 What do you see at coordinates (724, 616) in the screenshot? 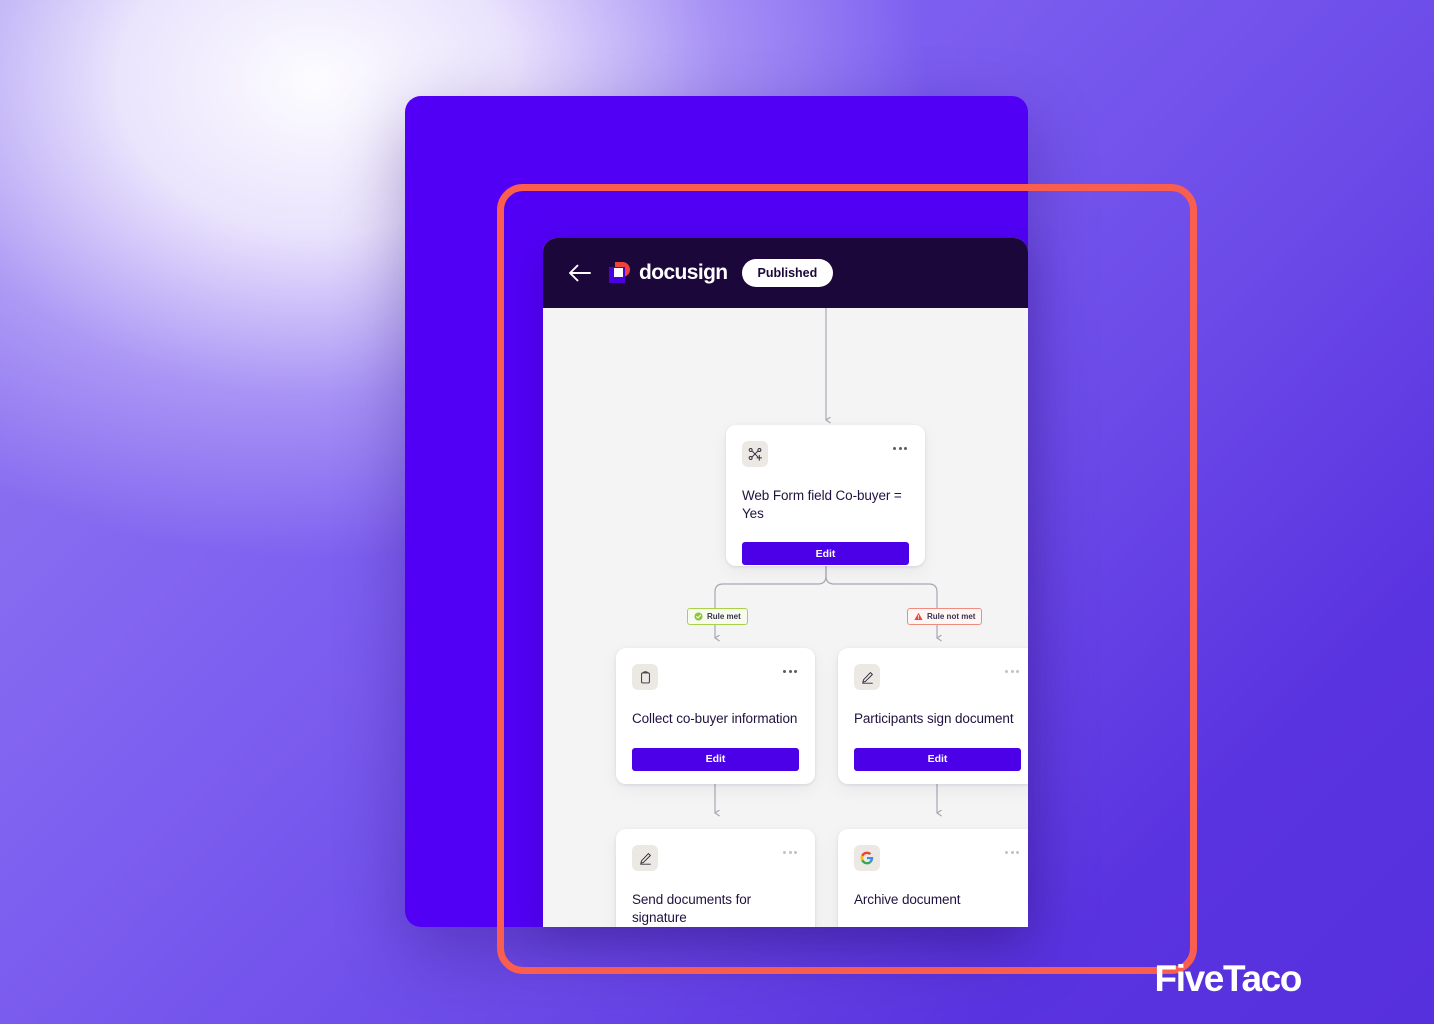
I see `branch-label-text: Rule met` at bounding box center [724, 616].